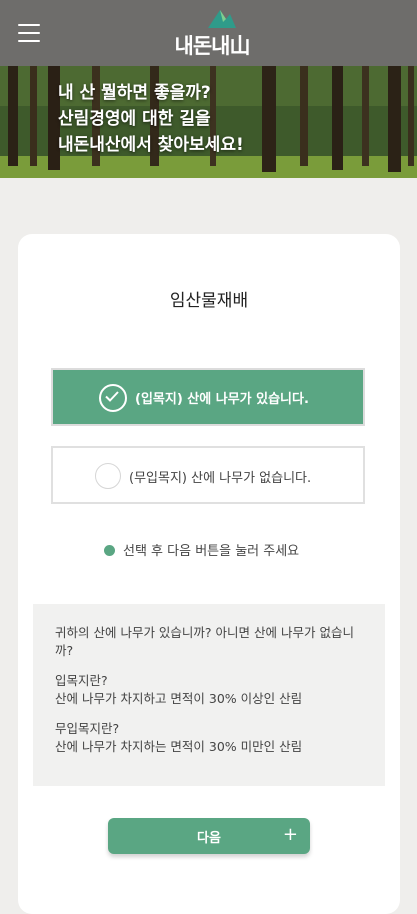  What do you see at coordinates (151, 145) in the screenshot?
I see `banner-line-3: 내돈내산에서 찾아보세요!` at bounding box center [151, 145].